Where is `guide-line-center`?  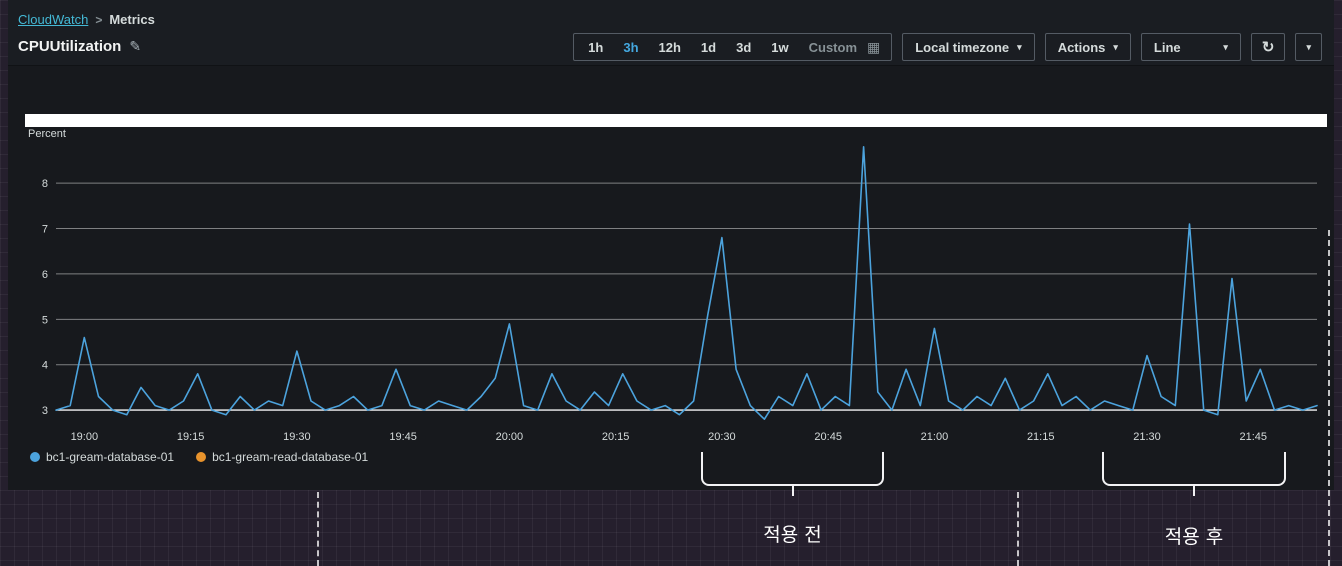 guide-line-center is located at coordinates (1018, 529).